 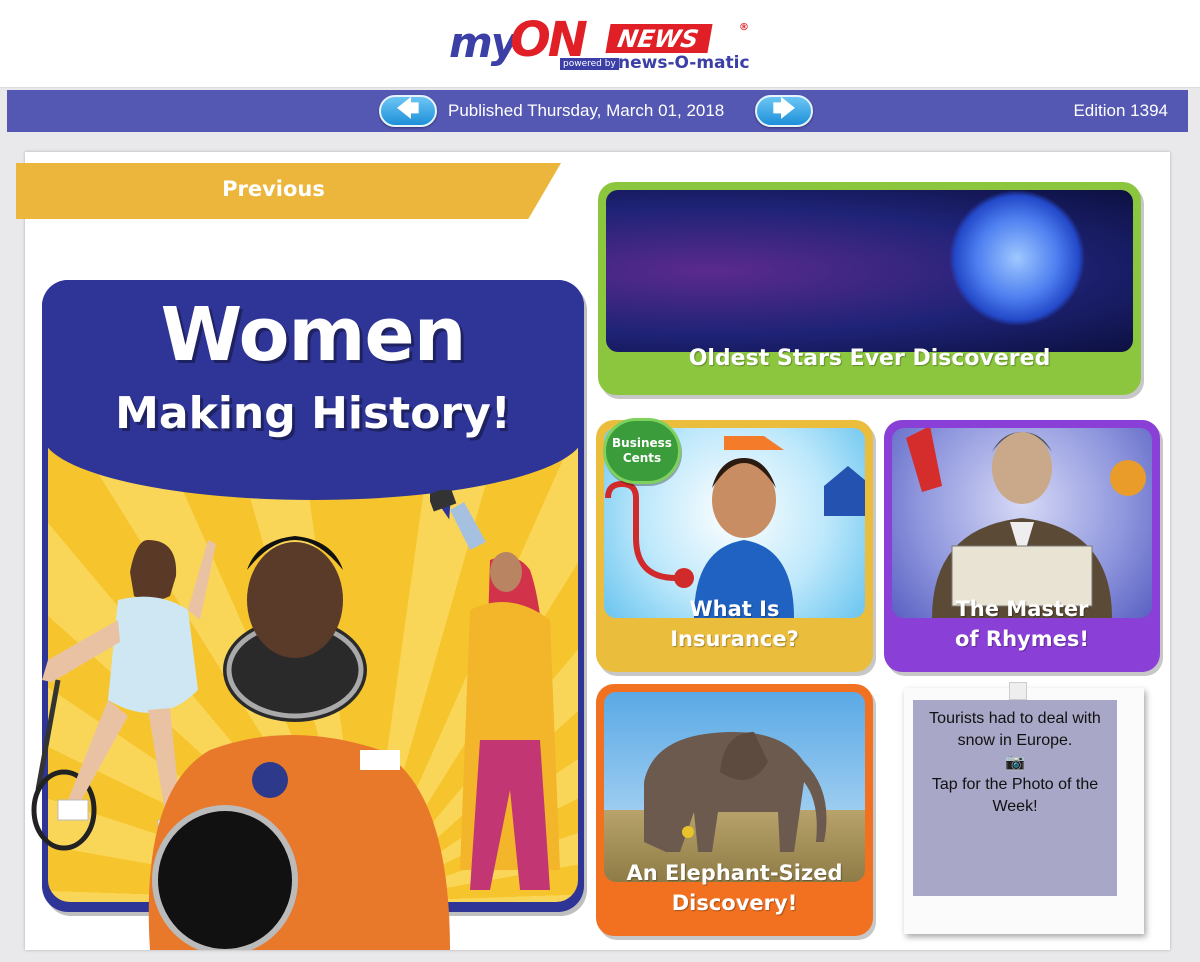 What do you see at coordinates (299, 743) in the screenshot?
I see `astronaut-image` at bounding box center [299, 743].